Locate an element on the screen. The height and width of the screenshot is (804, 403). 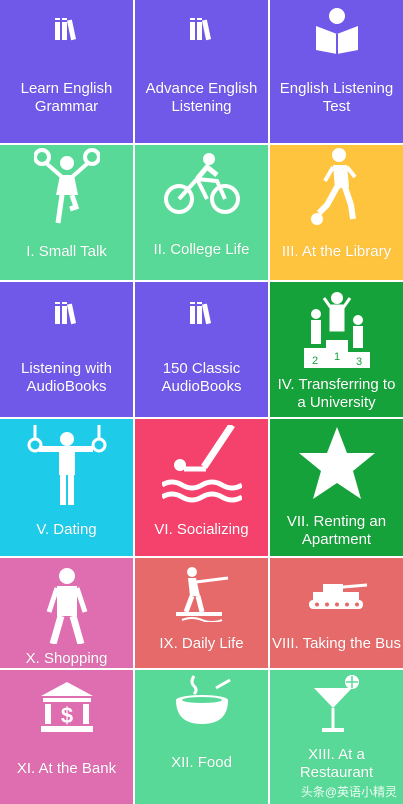
water-skier-icon is located at coordinates (201, 594).